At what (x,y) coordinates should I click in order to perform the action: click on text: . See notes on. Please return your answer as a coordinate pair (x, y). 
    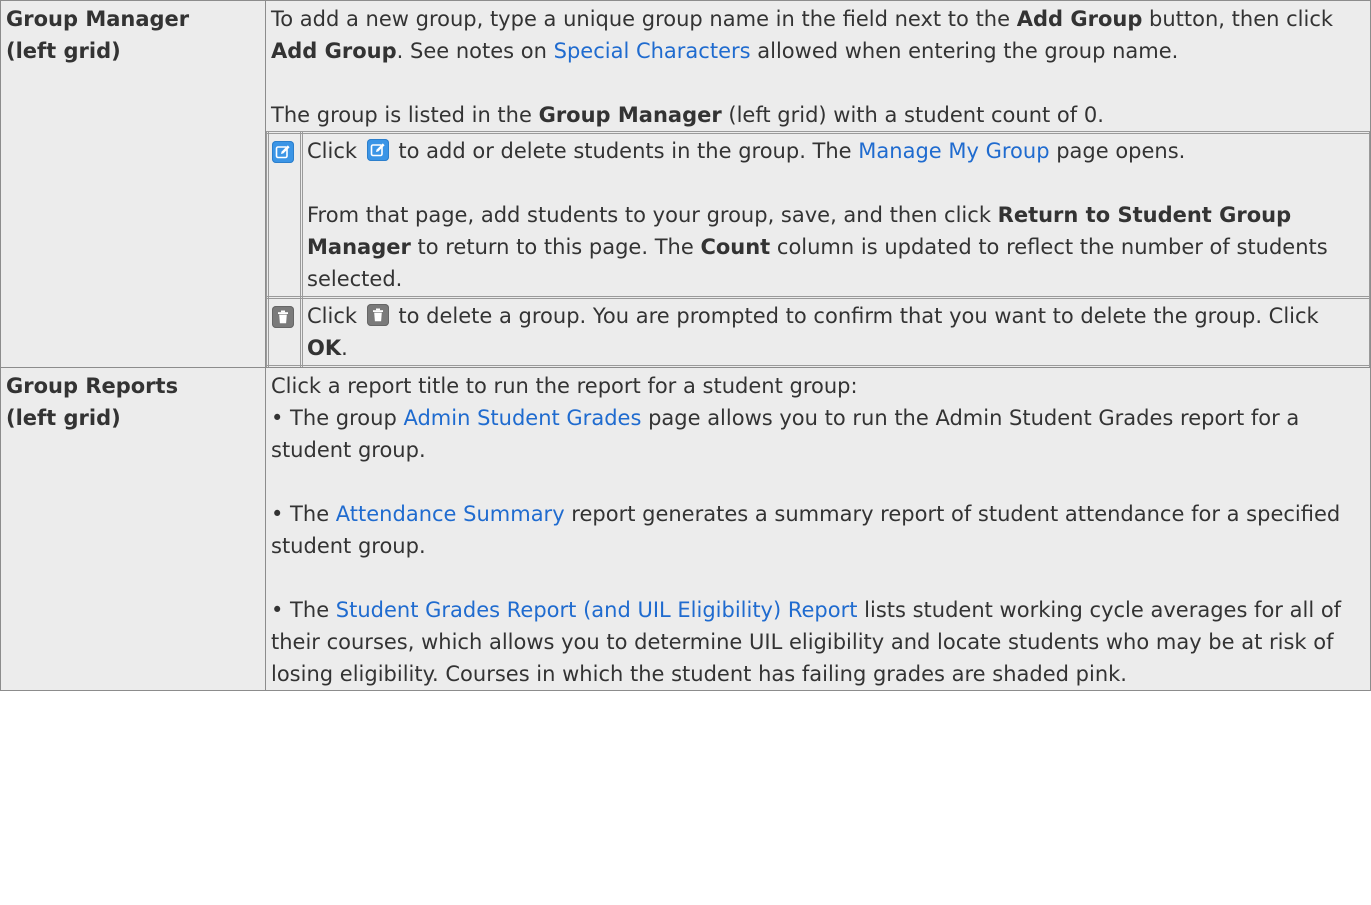
    Looking at the image, I should click on (475, 51).